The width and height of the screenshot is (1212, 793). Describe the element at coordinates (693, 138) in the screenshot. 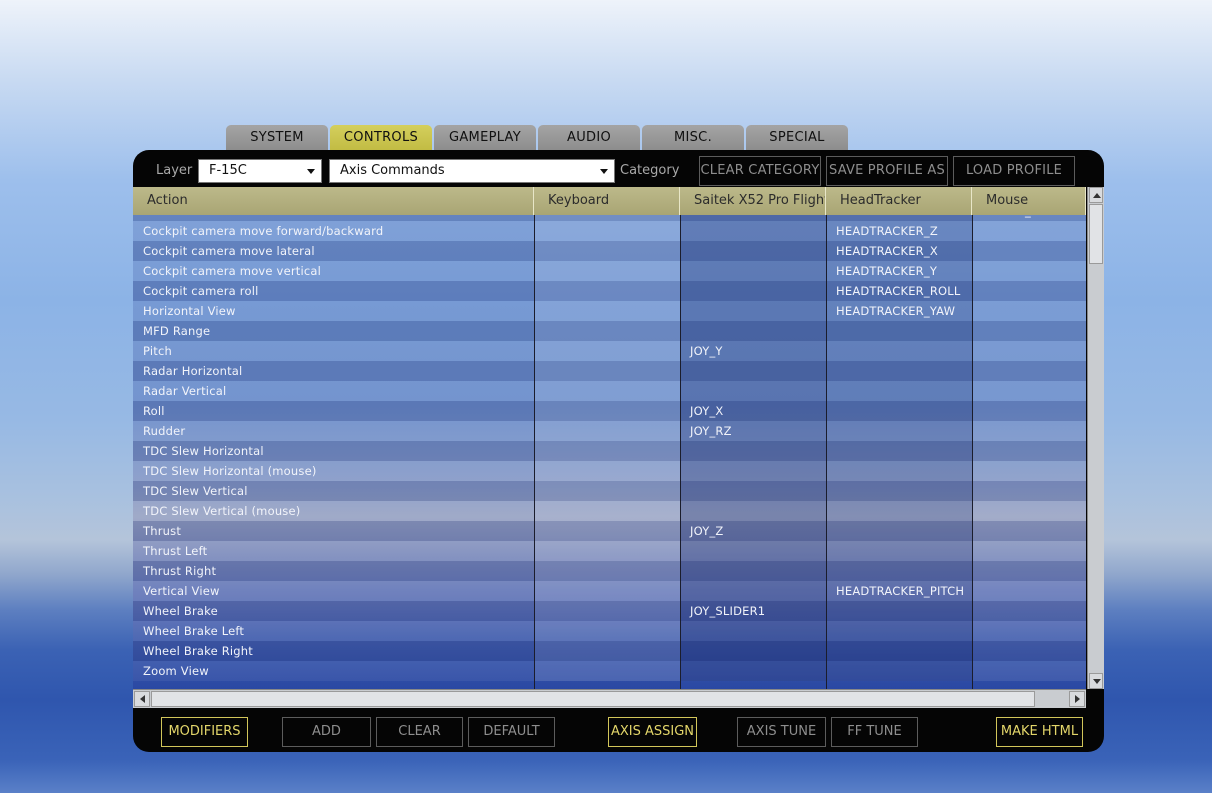

I see `tab-misc: MISC.` at that location.